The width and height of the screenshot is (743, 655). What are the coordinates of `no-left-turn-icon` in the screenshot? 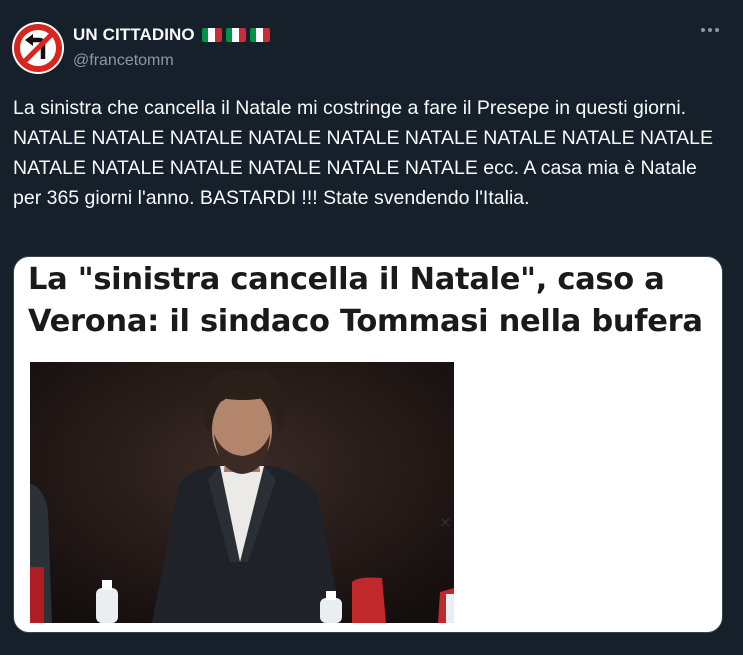 It's located at (38, 48).